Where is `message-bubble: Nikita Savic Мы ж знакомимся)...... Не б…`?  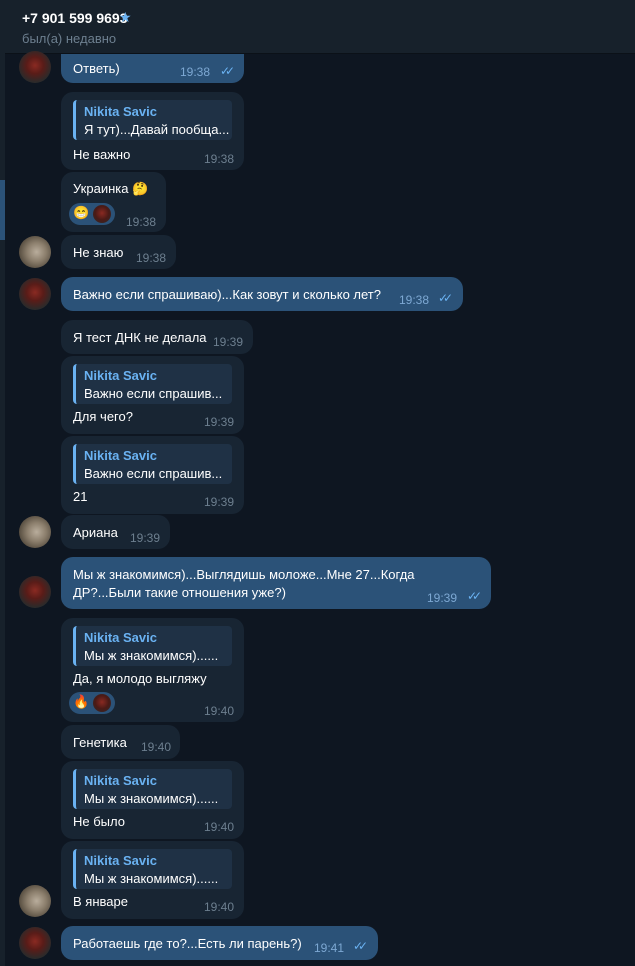 message-bubble: Nikita Savic Мы ж знакомимся)...... Не б… is located at coordinates (152, 800).